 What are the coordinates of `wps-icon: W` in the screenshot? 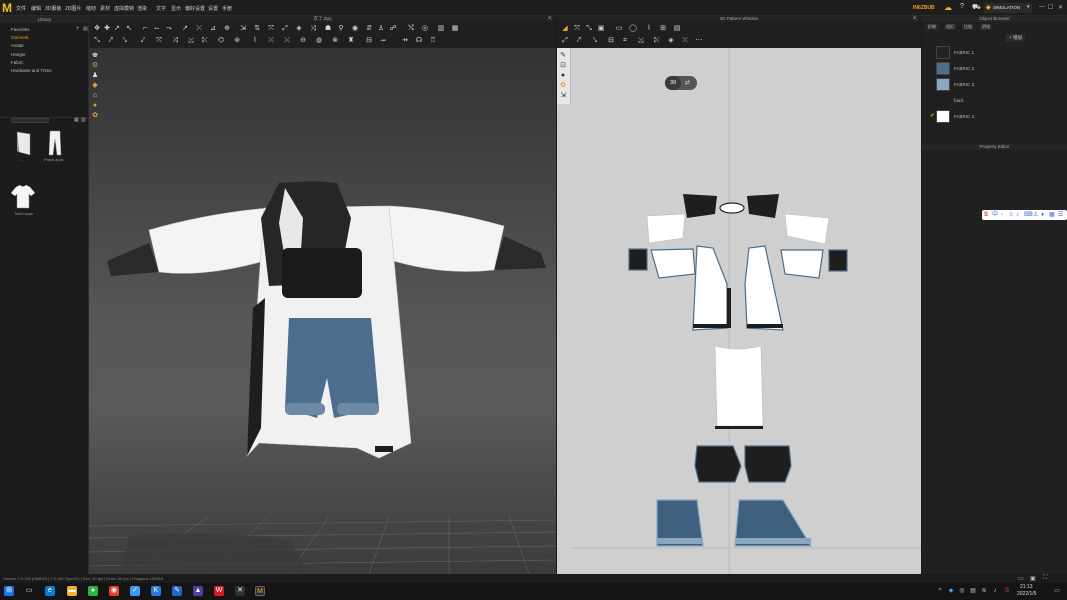 It's located at (219, 591).